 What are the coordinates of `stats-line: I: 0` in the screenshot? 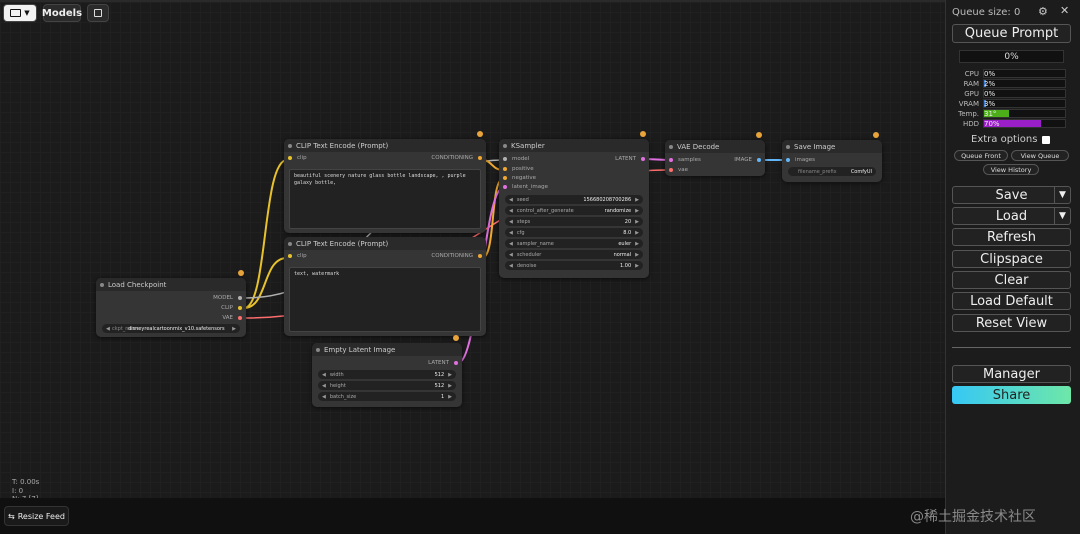 It's located at (18, 490).